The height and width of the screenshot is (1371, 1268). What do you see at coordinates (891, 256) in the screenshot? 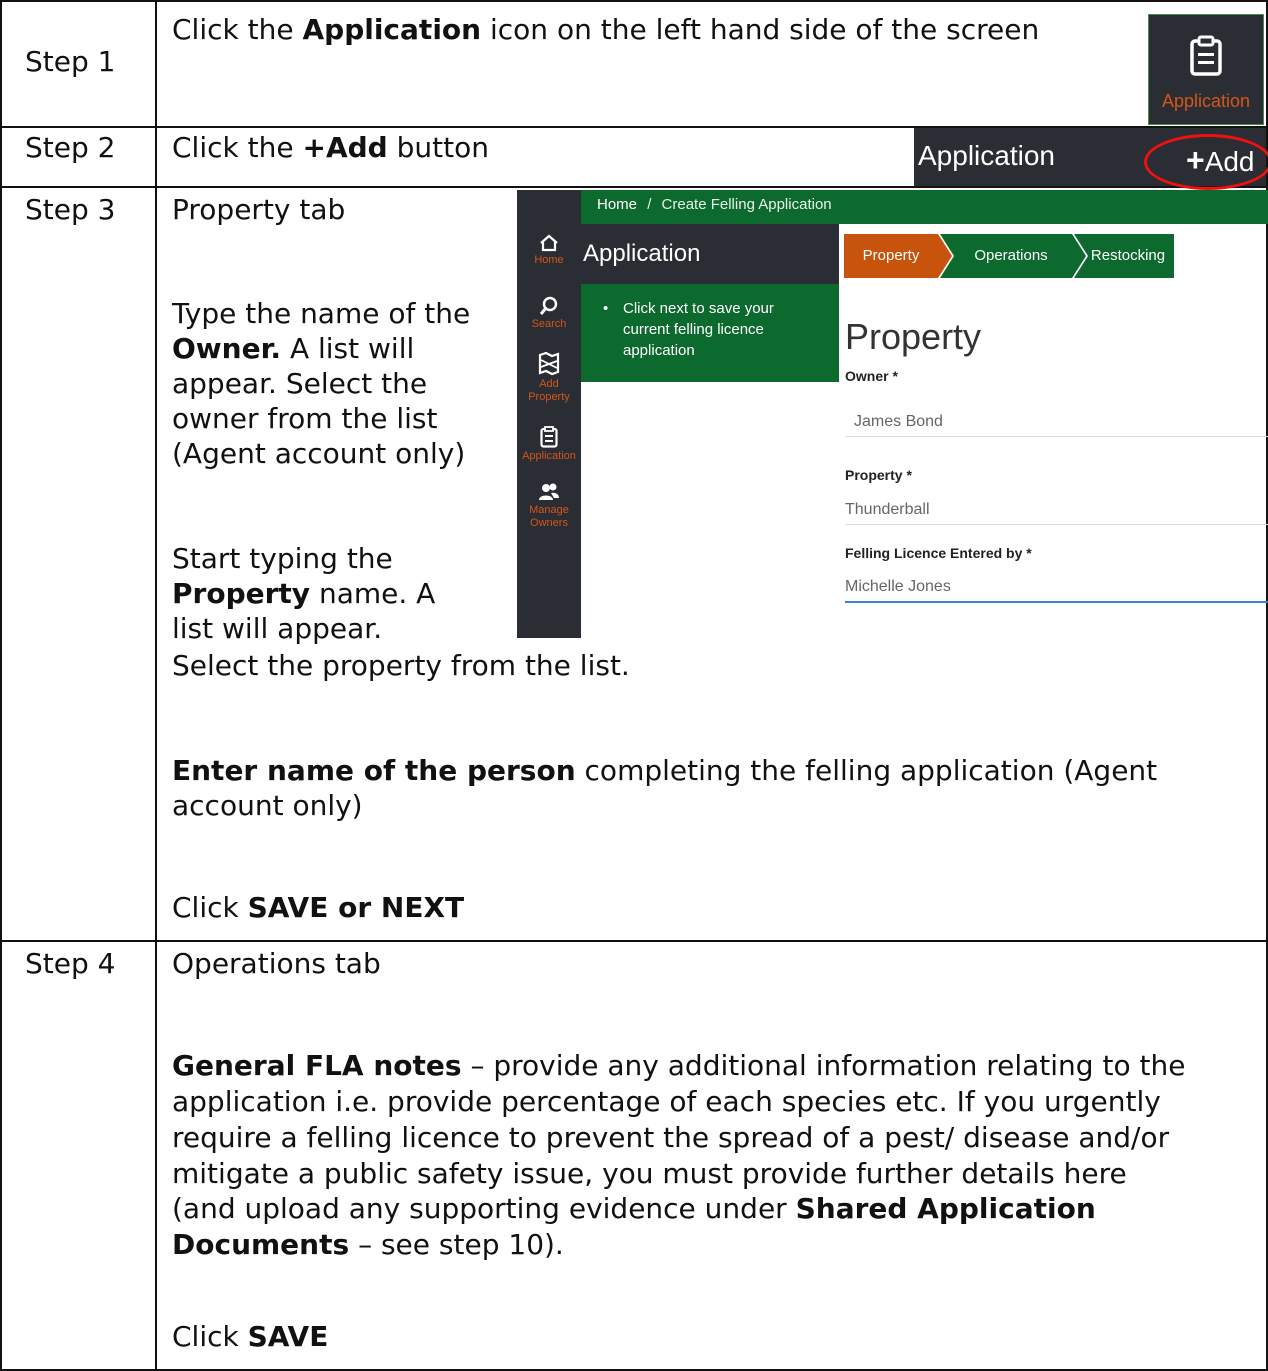
I see `tab-property: Property` at bounding box center [891, 256].